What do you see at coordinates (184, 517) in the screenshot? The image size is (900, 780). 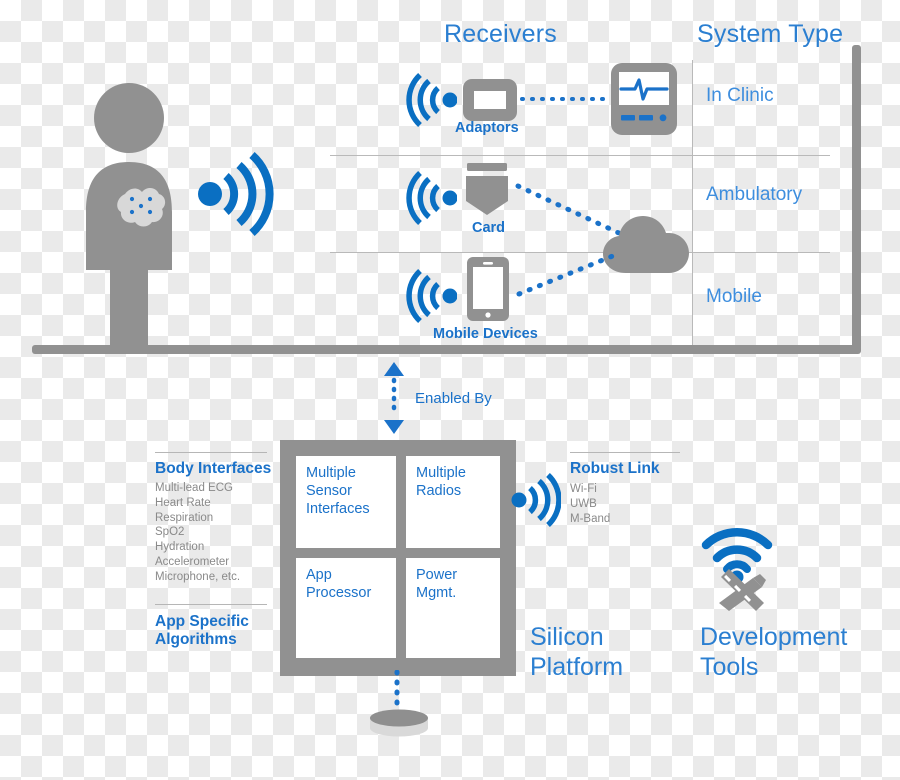 I see `list-item: Respiration` at bounding box center [184, 517].